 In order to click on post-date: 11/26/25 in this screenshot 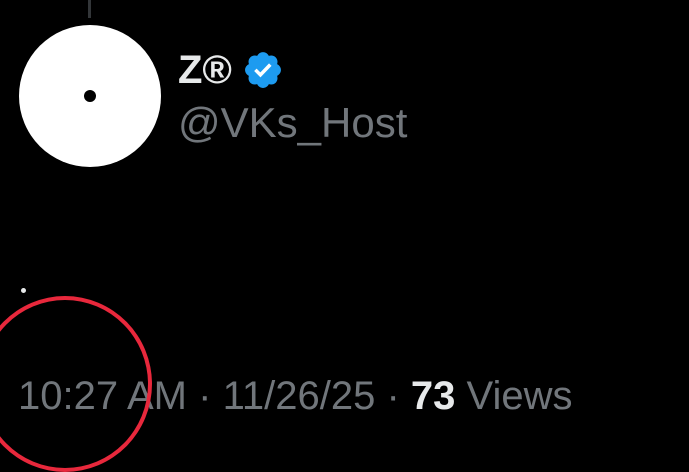, I will do `click(299, 396)`.